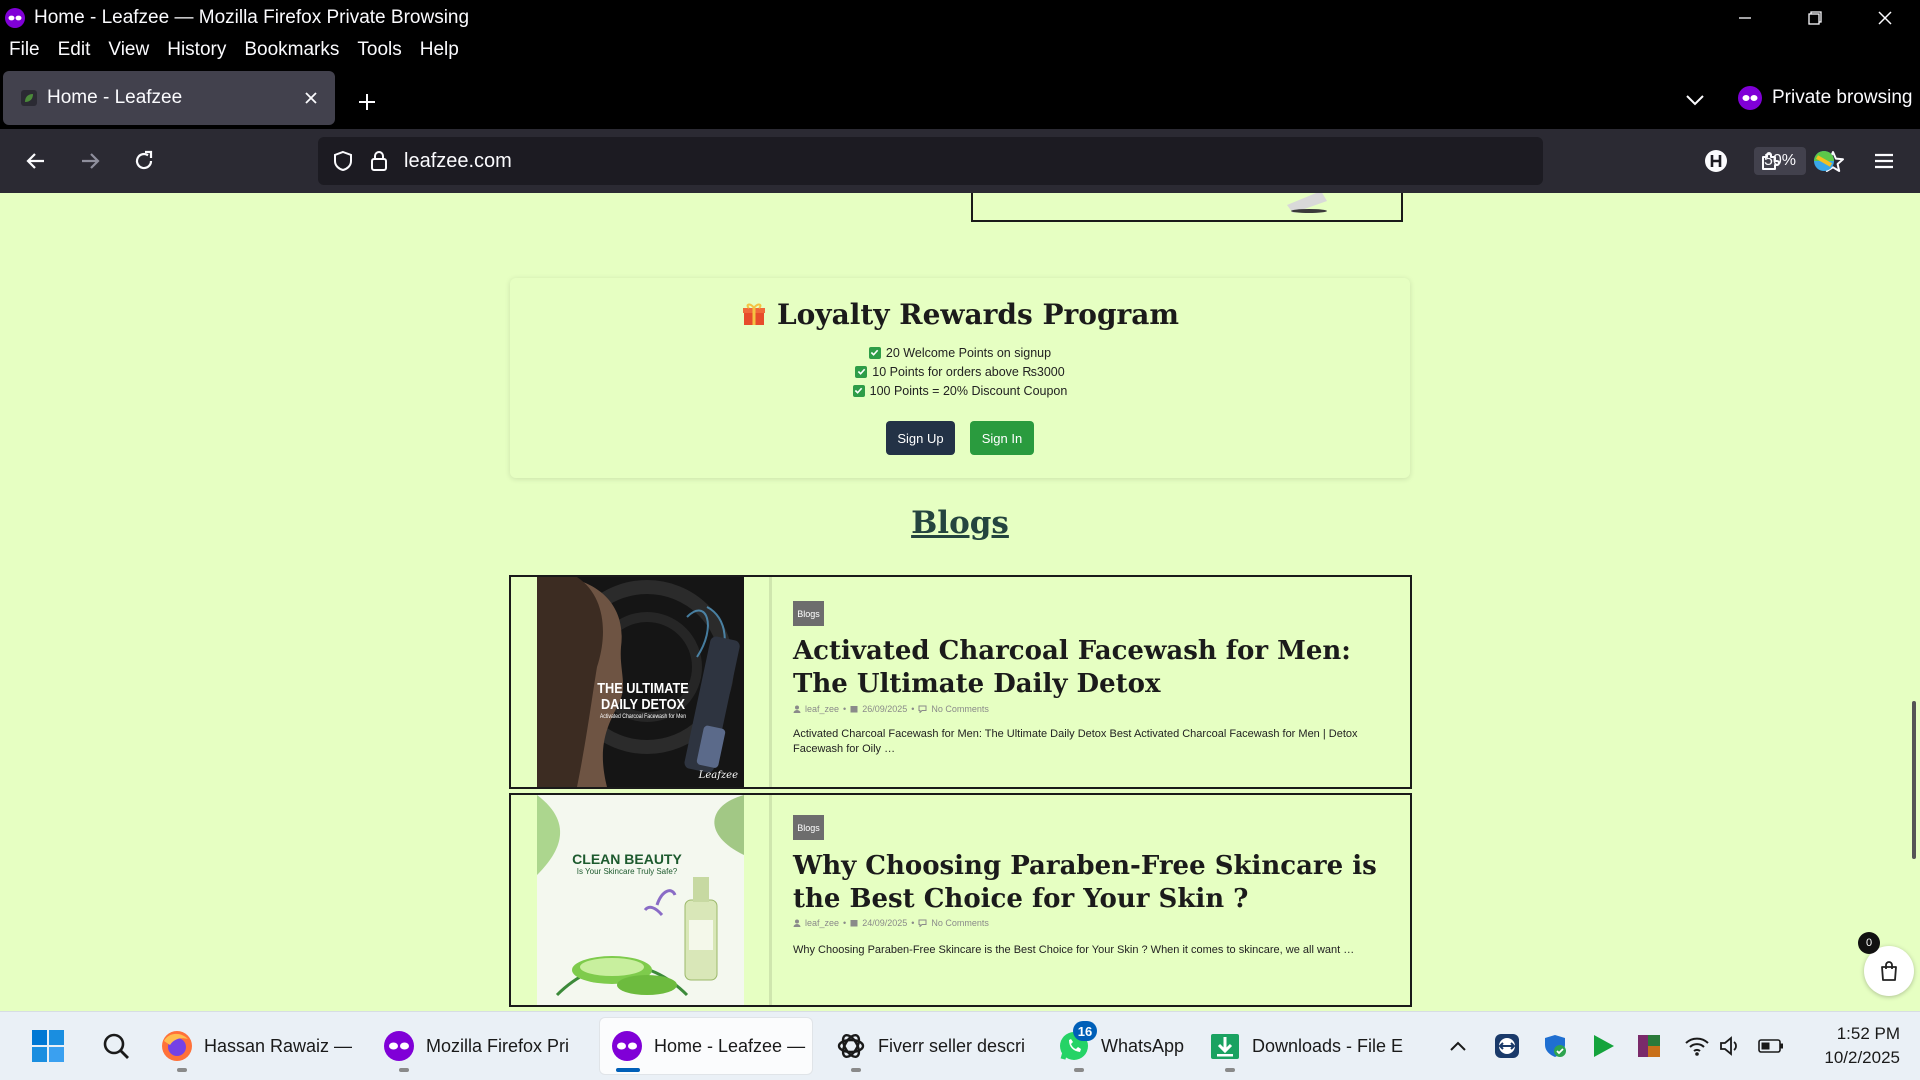 The image size is (1920, 1080). I want to click on search-icon, so click(116, 1046).